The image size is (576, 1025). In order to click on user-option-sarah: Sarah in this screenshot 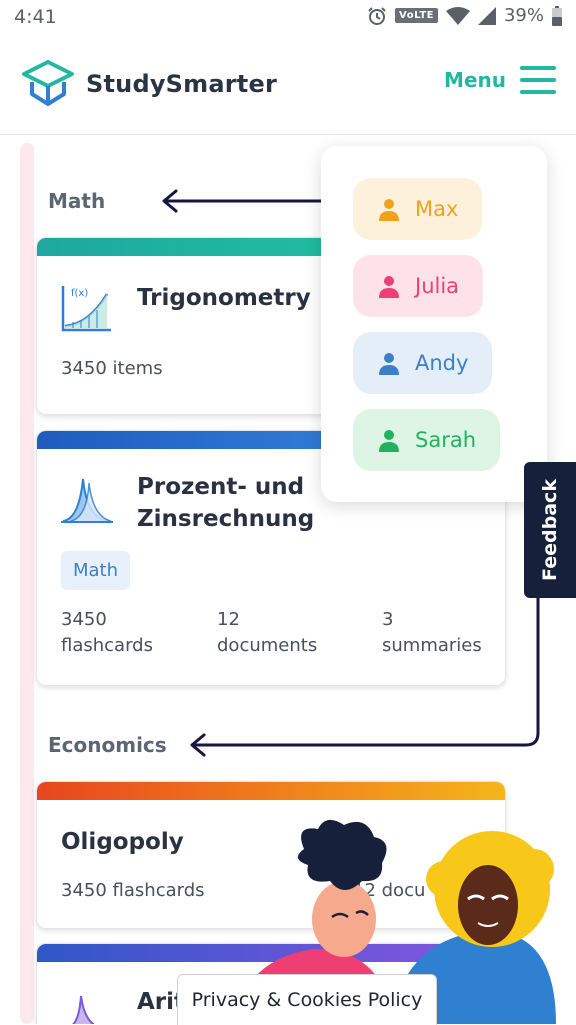, I will do `click(427, 440)`.